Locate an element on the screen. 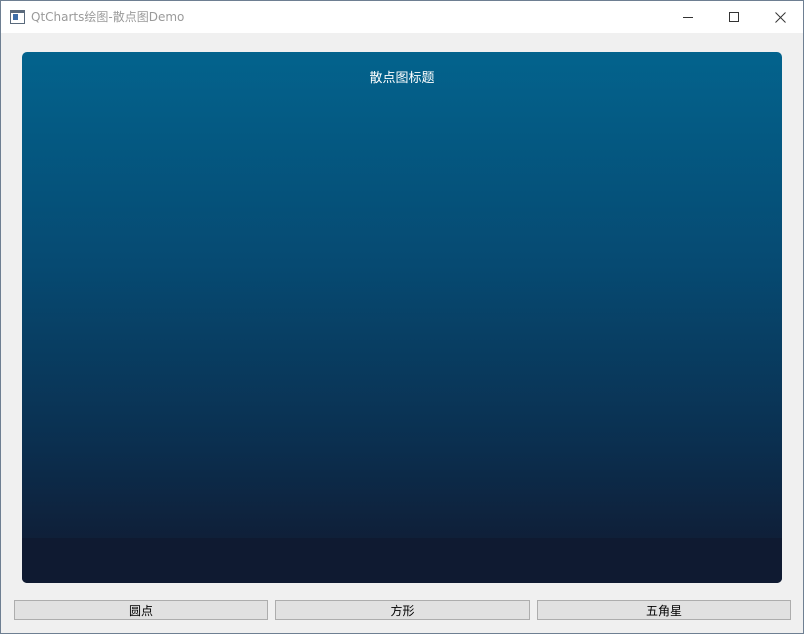 The image size is (804, 634). maximize-icon is located at coordinates (734, 17).